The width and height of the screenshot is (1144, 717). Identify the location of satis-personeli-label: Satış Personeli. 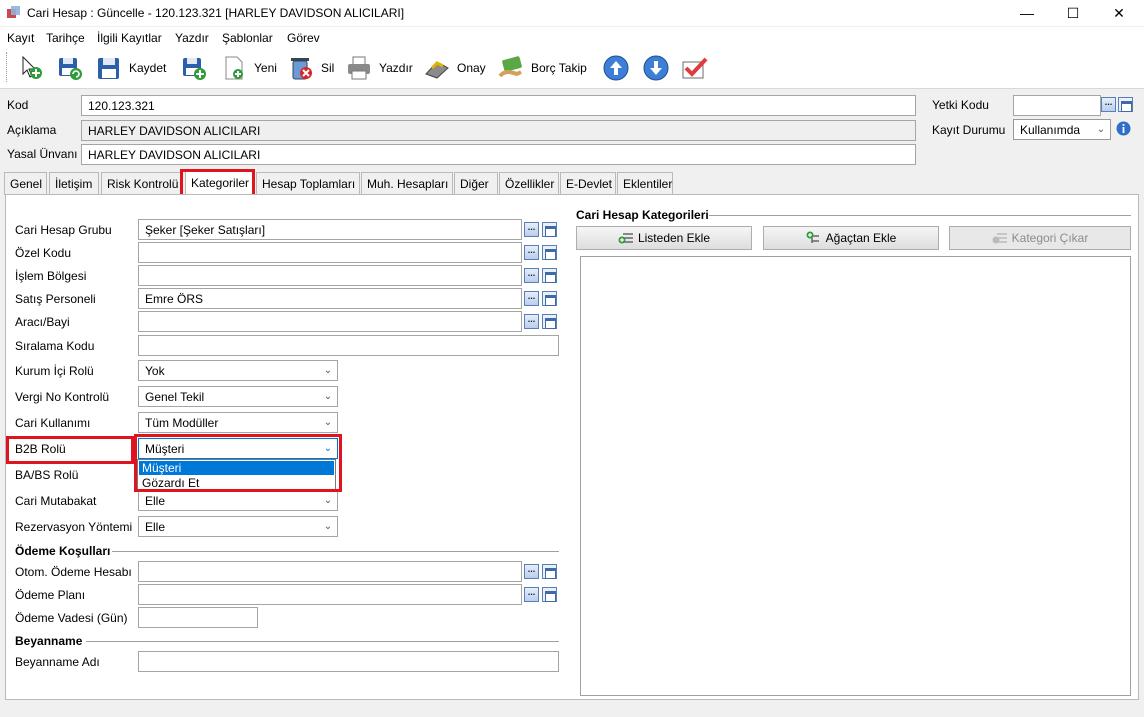
(55, 299).